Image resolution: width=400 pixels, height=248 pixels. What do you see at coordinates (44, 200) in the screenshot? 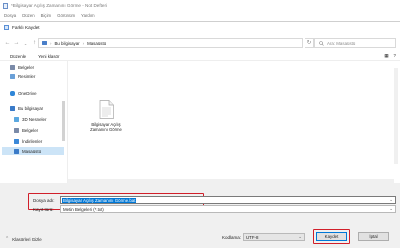
I see `filename-label: Dosya adı:` at bounding box center [44, 200].